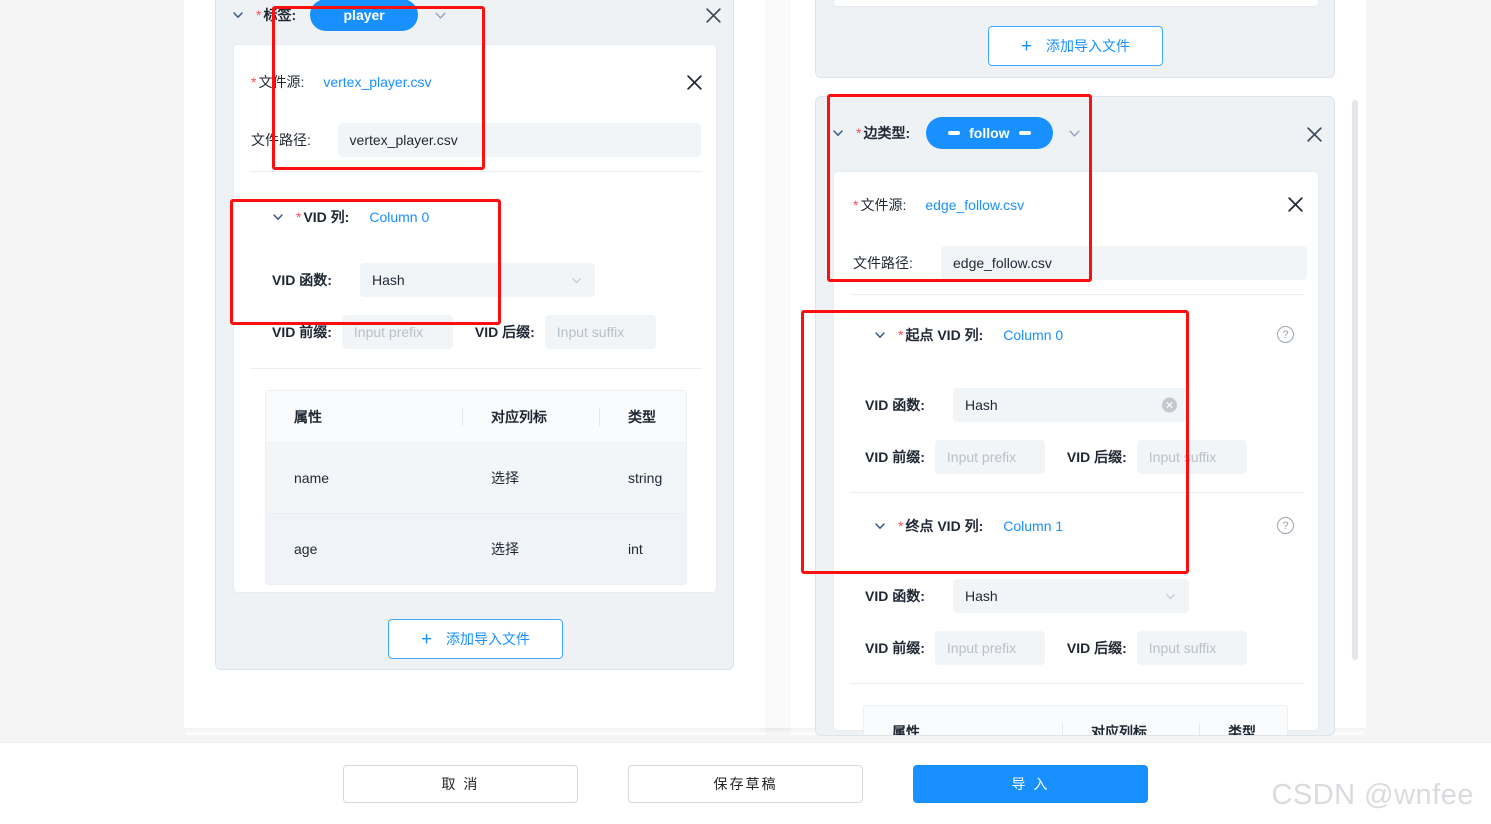 The height and width of the screenshot is (824, 1491). Describe the element at coordinates (278, 217) in the screenshot. I see `vid-collapse-caret-icon` at that location.